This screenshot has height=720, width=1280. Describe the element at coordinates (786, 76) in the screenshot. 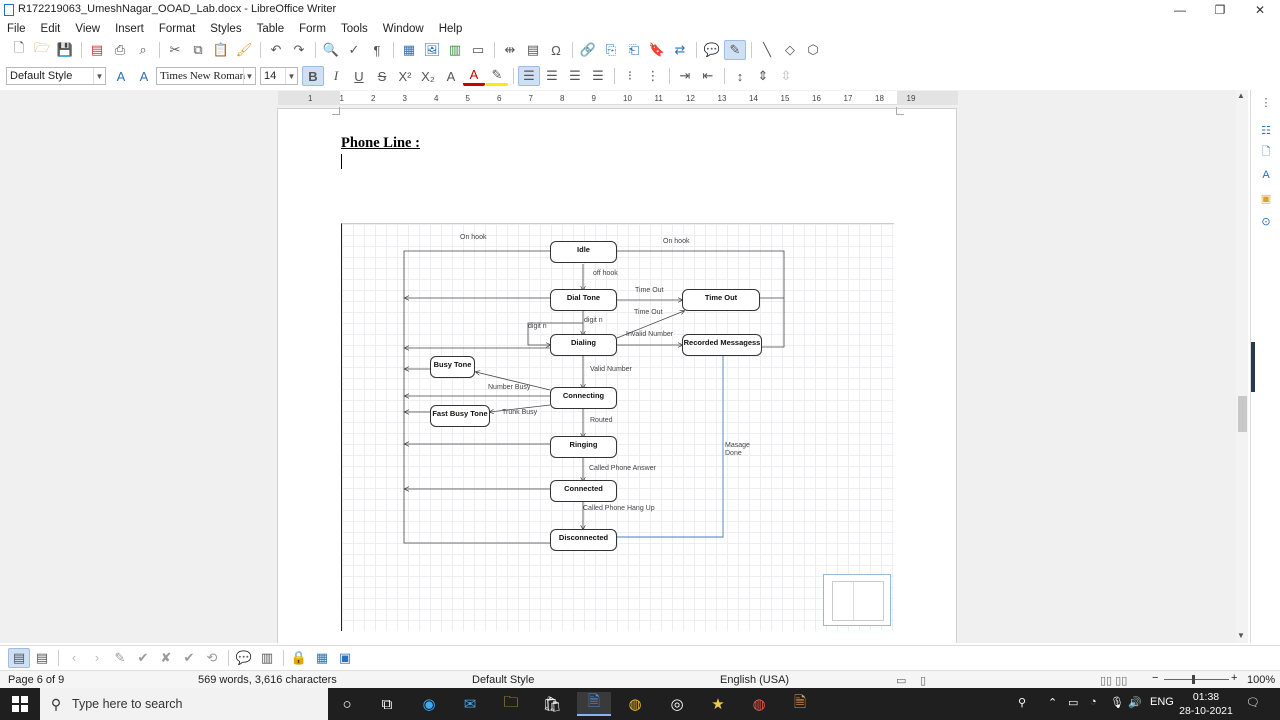

I see `decrease-spacing-icon: ⇳` at that location.